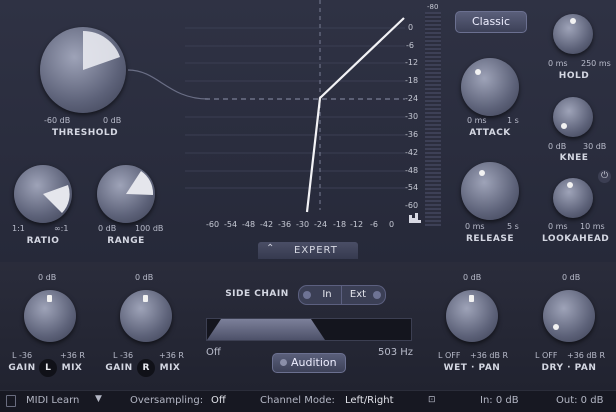 This screenshot has height=412, width=616. I want to click on knee-min: 0 dB, so click(557, 146).